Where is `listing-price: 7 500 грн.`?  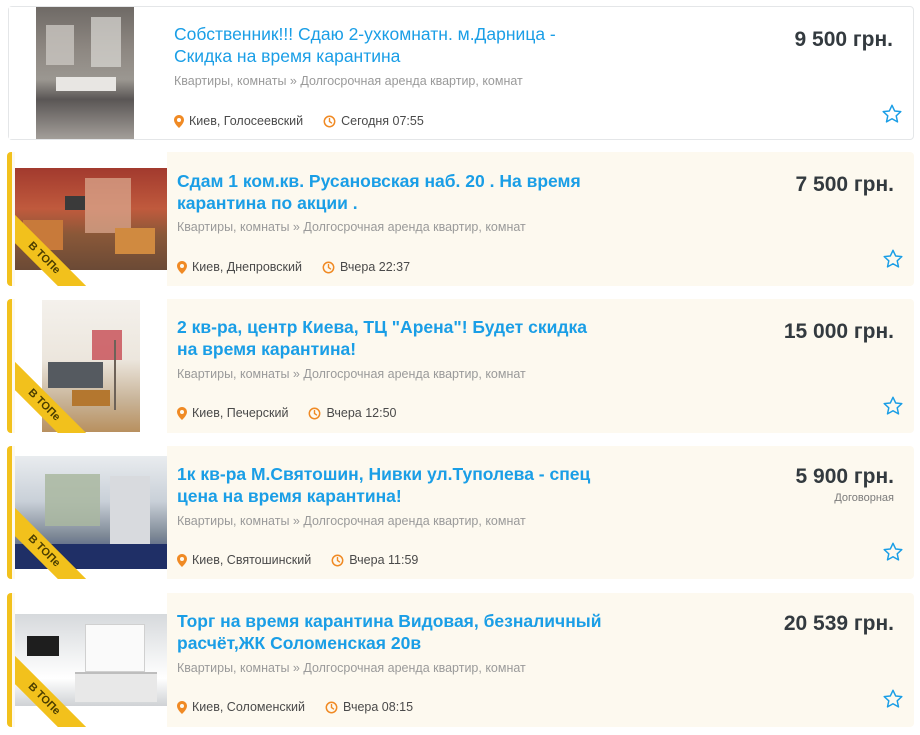
listing-price: 7 500 грн. is located at coordinates (844, 184).